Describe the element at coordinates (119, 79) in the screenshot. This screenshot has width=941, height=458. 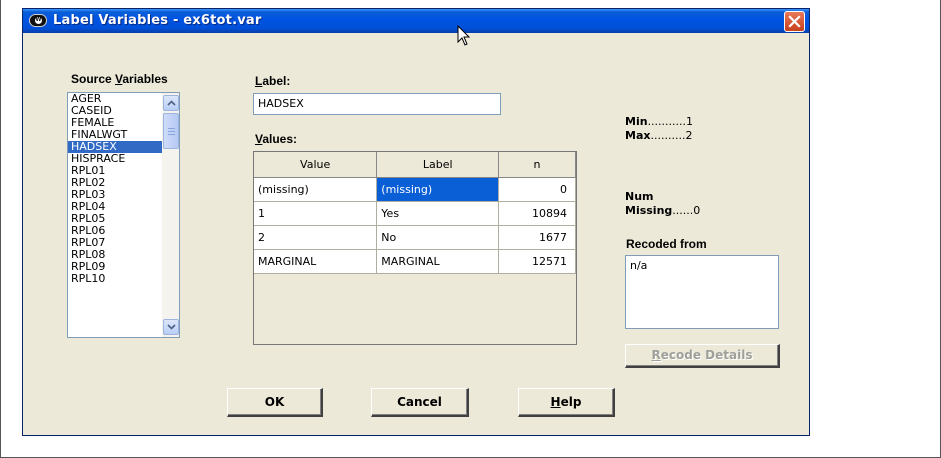
I see `source-variables-caption: Source Variables` at that location.